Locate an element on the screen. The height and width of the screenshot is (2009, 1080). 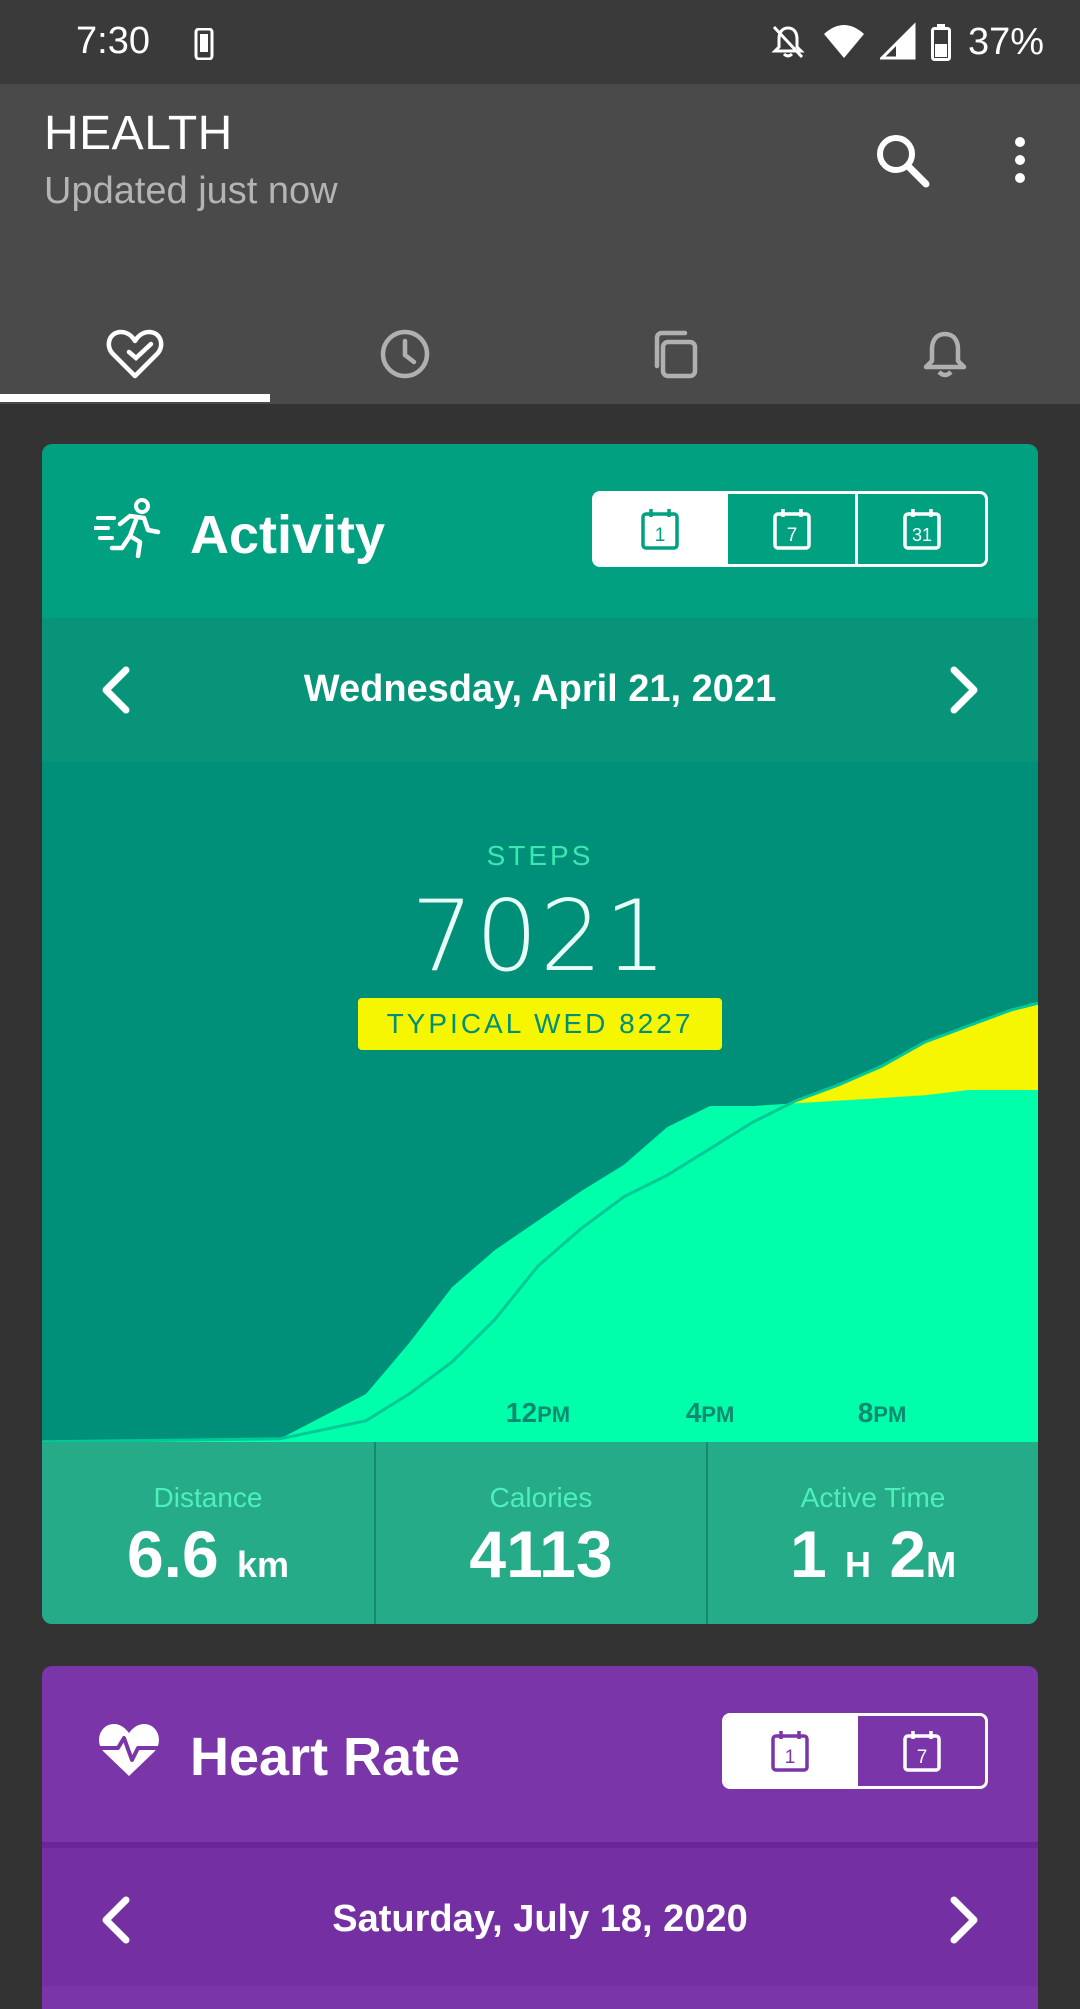
stat-active-time: Active Time 1 H 2M is located at coordinates (872, 1533).